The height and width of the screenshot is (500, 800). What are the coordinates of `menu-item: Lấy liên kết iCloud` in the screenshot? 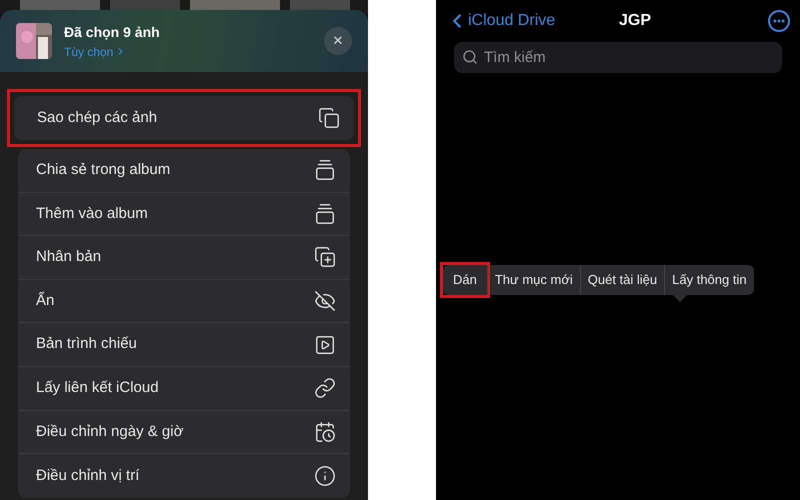 It's located at (184, 388).